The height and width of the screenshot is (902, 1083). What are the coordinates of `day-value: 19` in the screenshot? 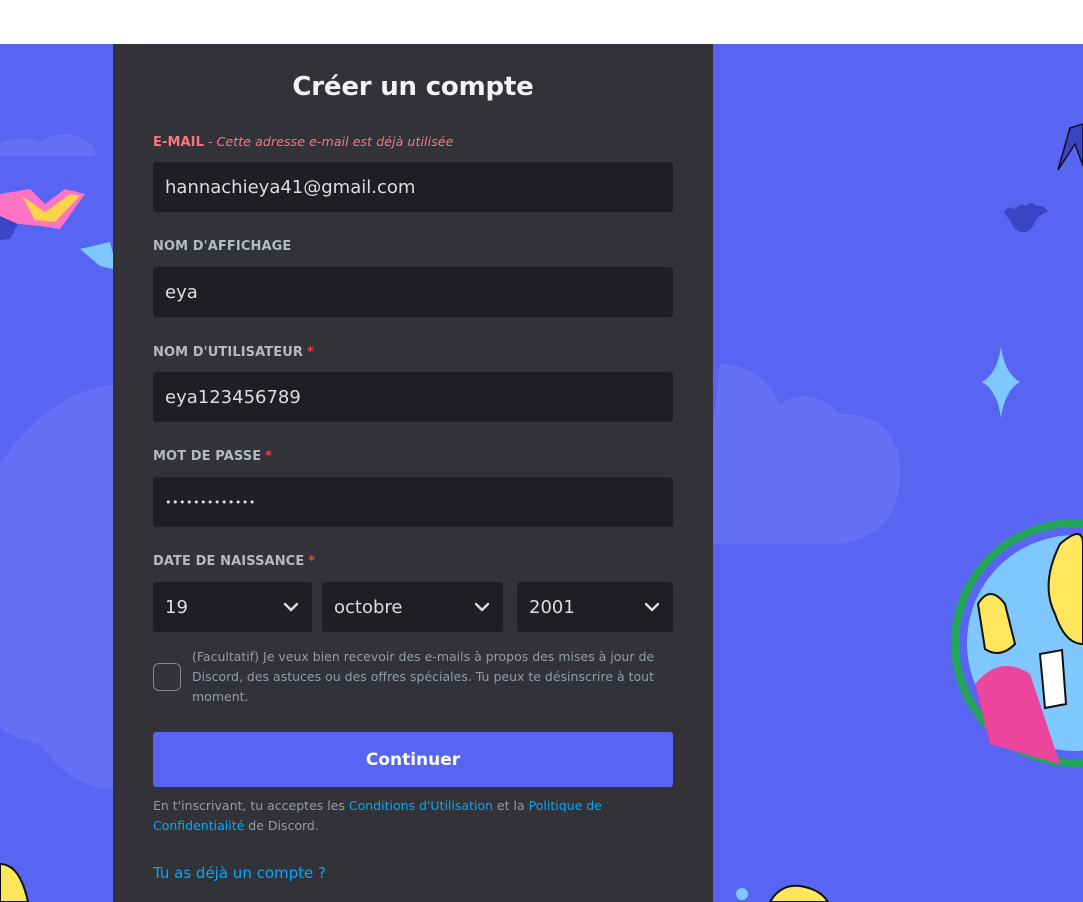 It's located at (176, 607).